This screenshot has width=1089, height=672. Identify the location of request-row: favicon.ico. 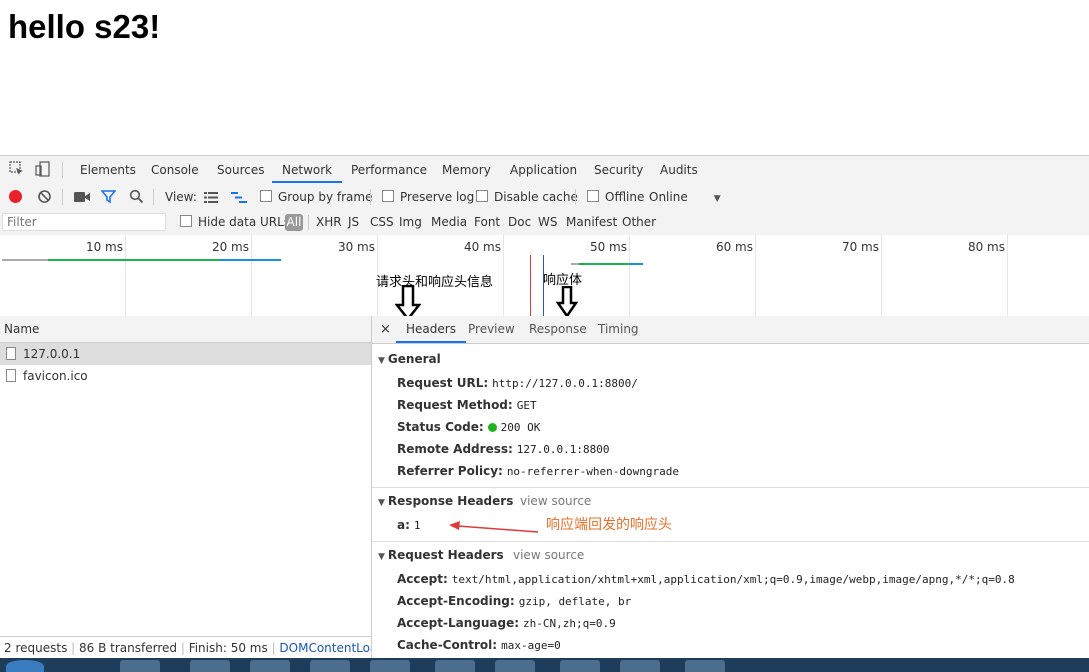
(185, 376).